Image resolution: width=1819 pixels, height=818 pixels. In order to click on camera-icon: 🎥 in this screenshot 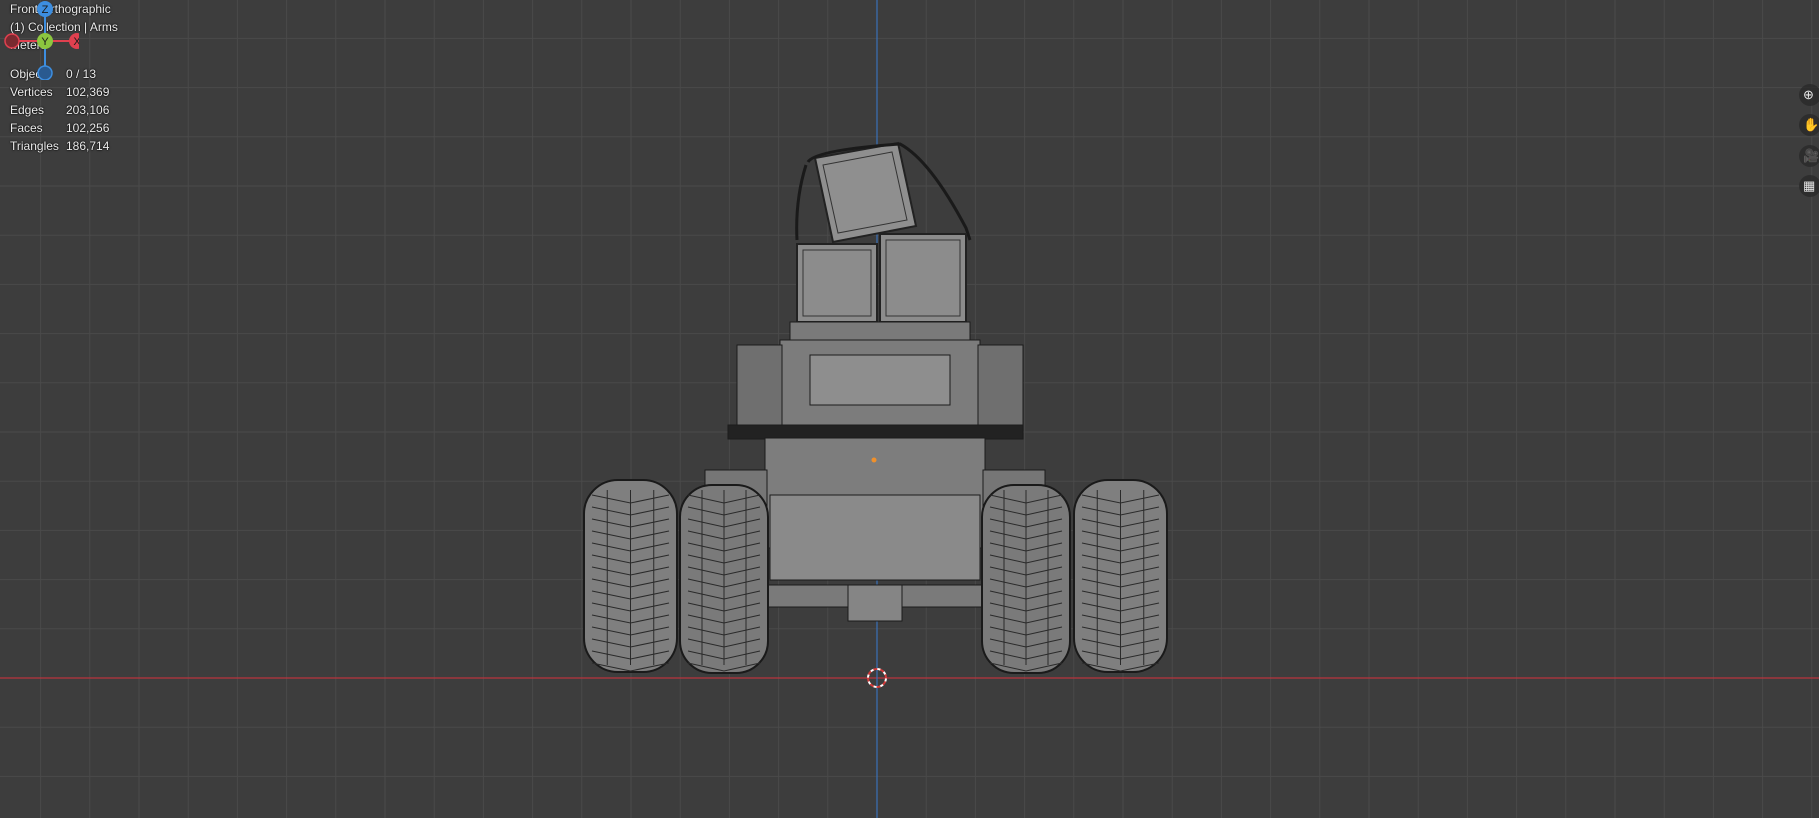, I will do `click(1809, 156)`.